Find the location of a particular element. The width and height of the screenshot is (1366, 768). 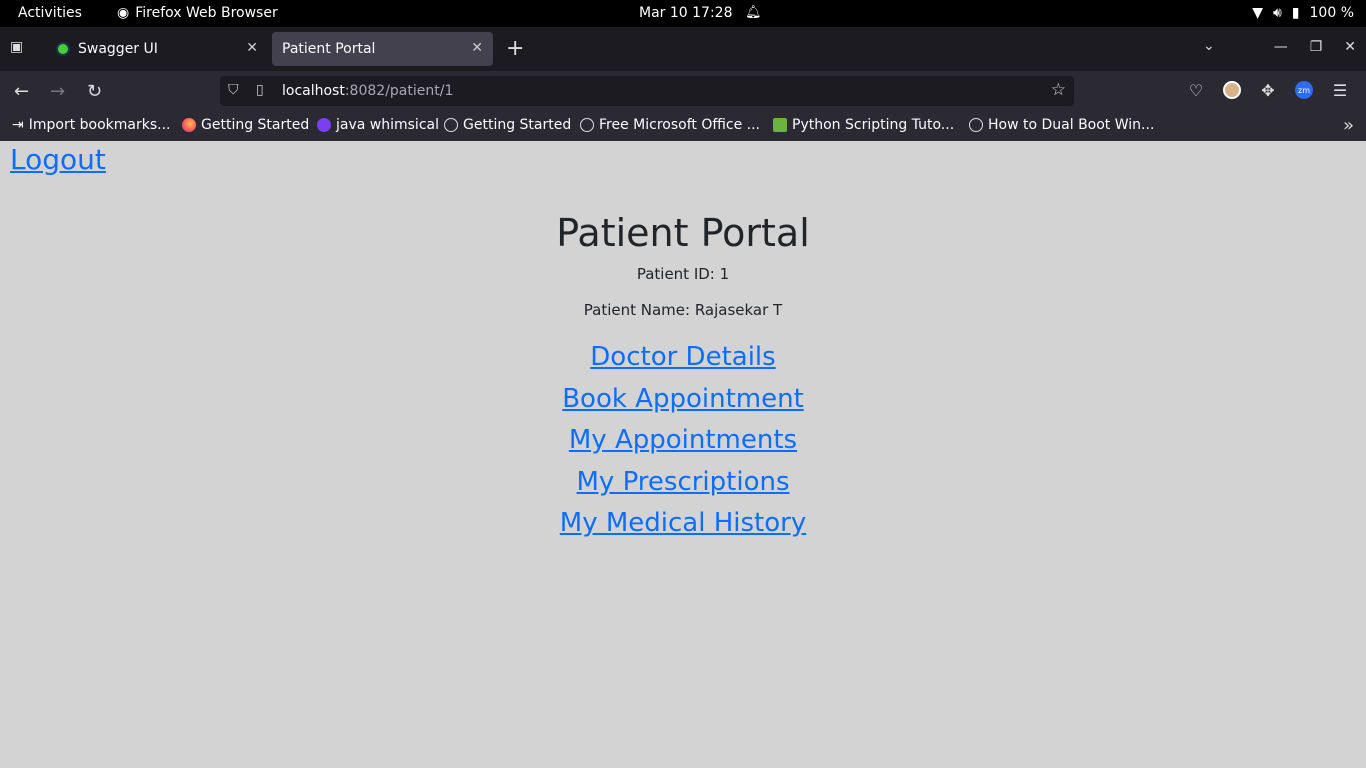

logout-link: Logout is located at coordinates (58, 159).